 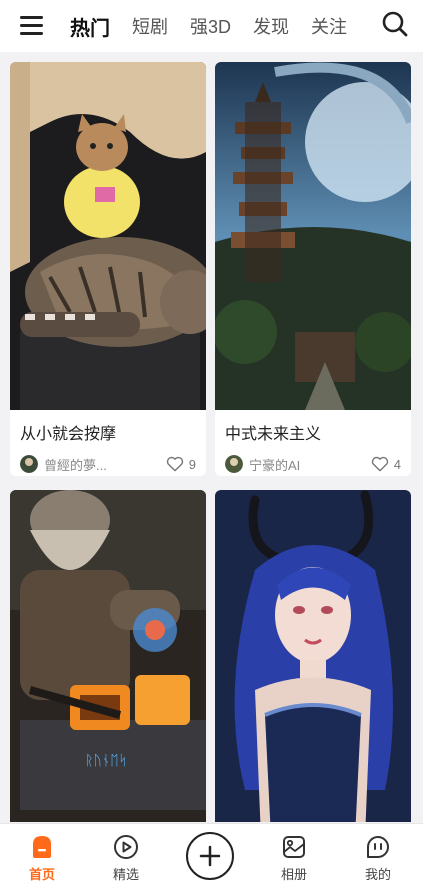 I want to click on top-bar: 热门 短剧 强3D 发现 关注, so click(x=211, y=26).